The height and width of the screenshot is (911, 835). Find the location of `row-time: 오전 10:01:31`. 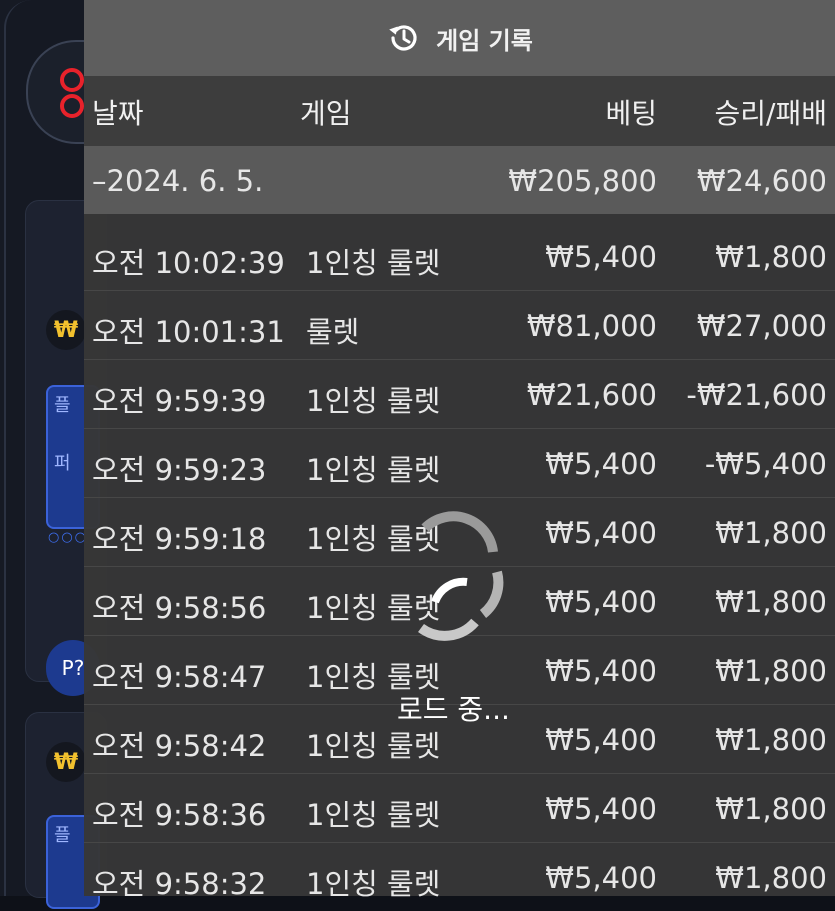

row-time: 오전 10:01:31 is located at coordinates (188, 332).